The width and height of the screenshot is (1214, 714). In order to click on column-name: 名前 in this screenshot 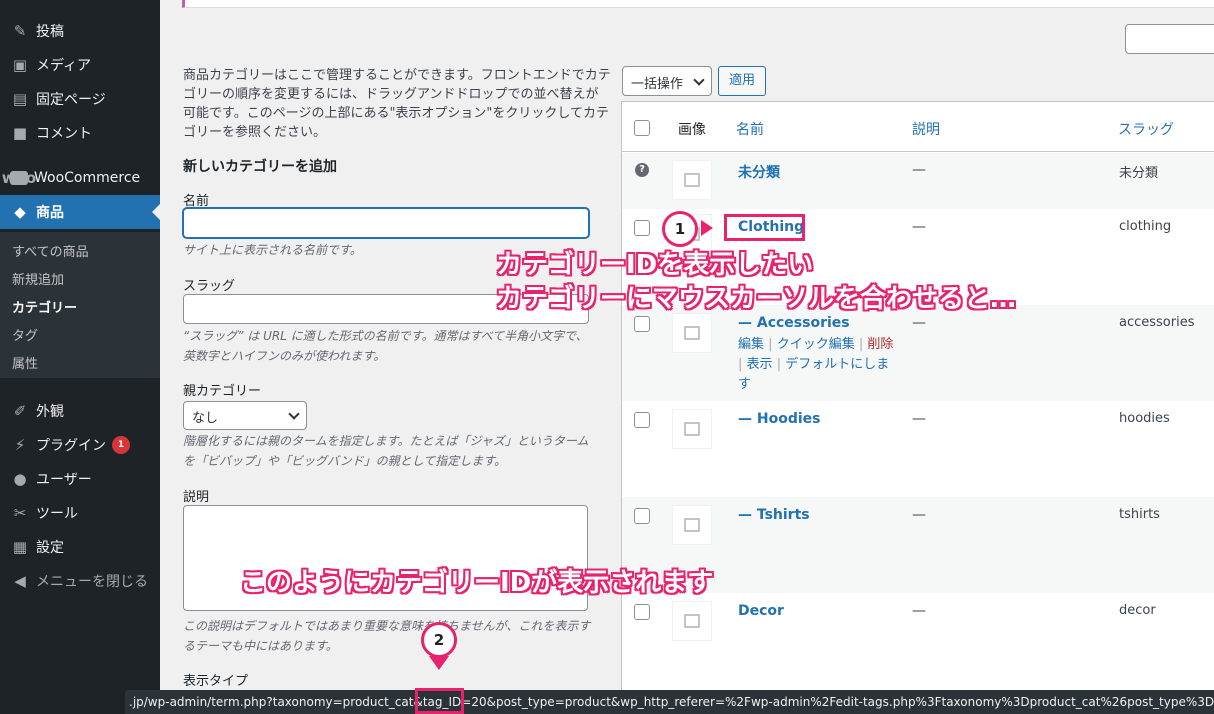, I will do `click(750, 129)`.